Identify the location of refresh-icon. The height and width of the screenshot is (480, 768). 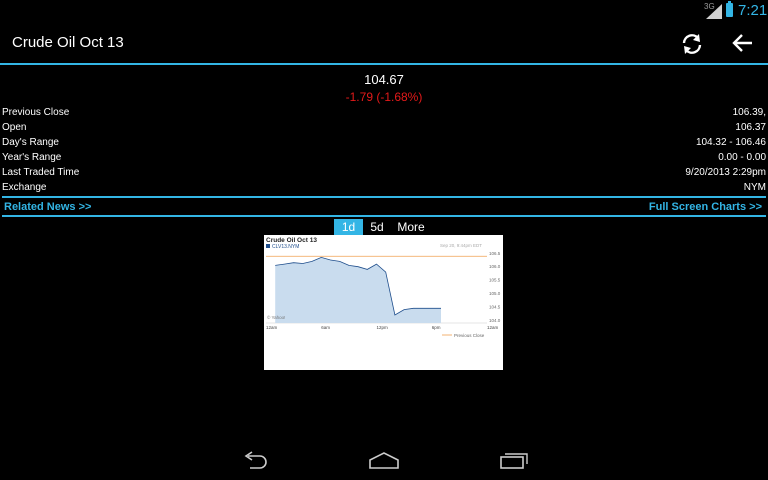
(692, 44).